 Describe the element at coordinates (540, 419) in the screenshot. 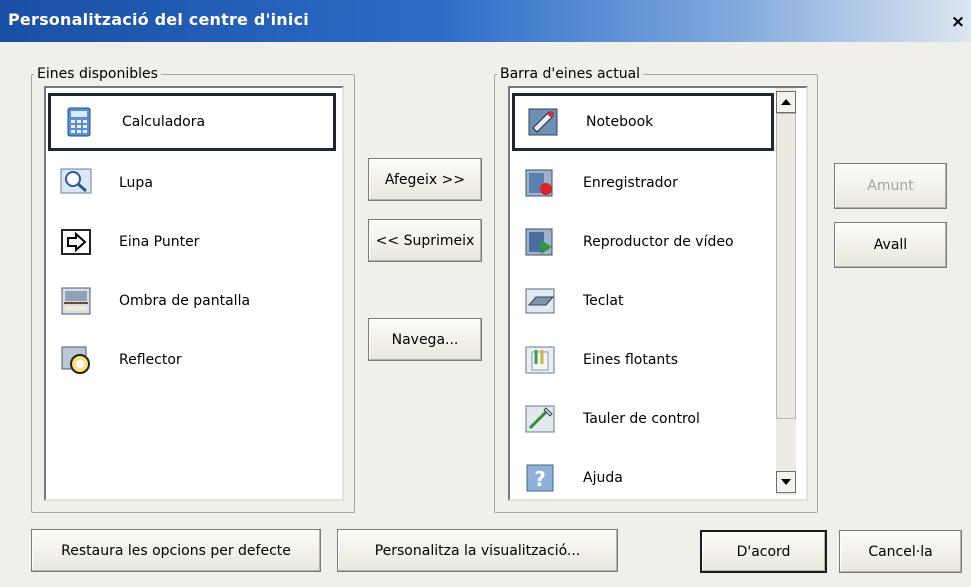

I see `control-panel-icon` at that location.